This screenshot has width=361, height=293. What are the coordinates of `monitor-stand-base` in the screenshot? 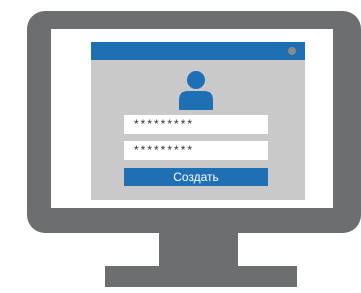 It's located at (201, 276).